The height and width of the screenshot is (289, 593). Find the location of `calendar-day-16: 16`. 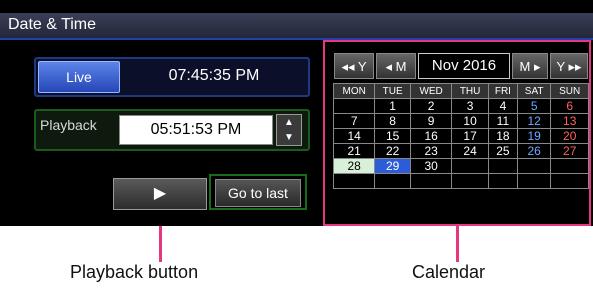

calendar-day-16: 16 is located at coordinates (431, 136).